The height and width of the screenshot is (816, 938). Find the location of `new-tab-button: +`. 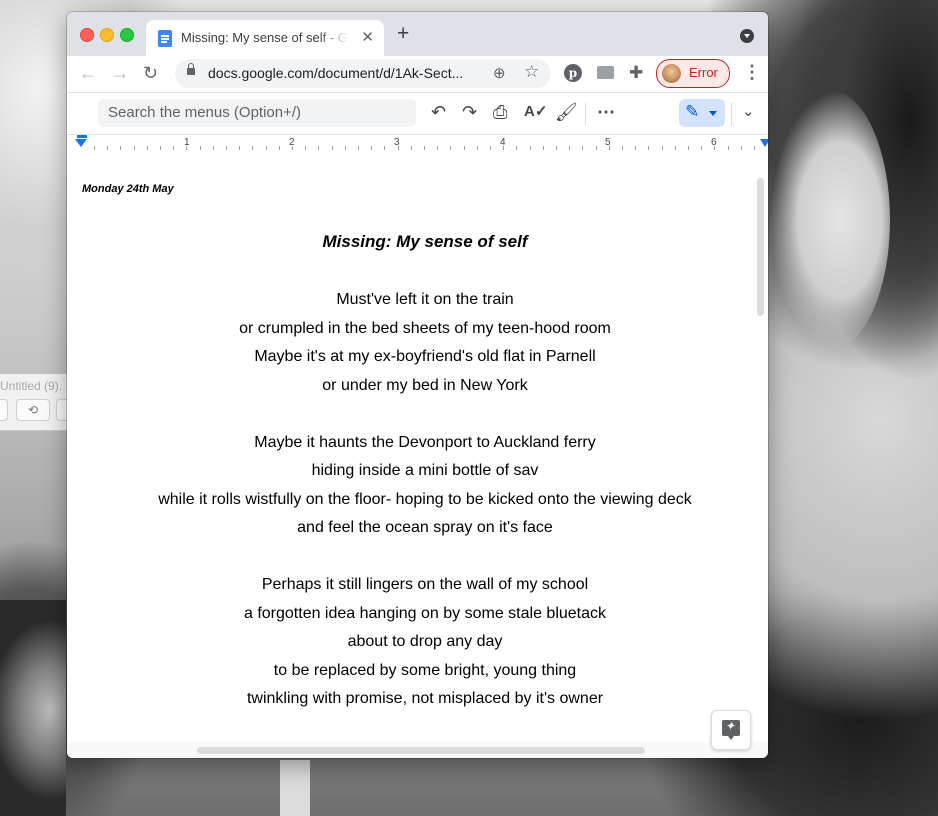

new-tab-button: + is located at coordinates (403, 33).